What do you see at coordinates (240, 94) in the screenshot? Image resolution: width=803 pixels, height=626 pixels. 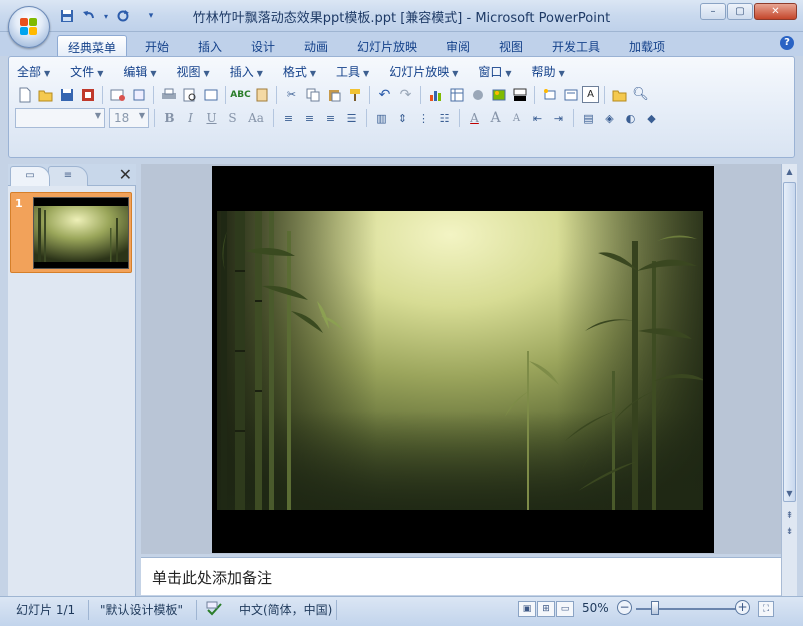 I see `spelling-icon: ABC` at bounding box center [240, 94].